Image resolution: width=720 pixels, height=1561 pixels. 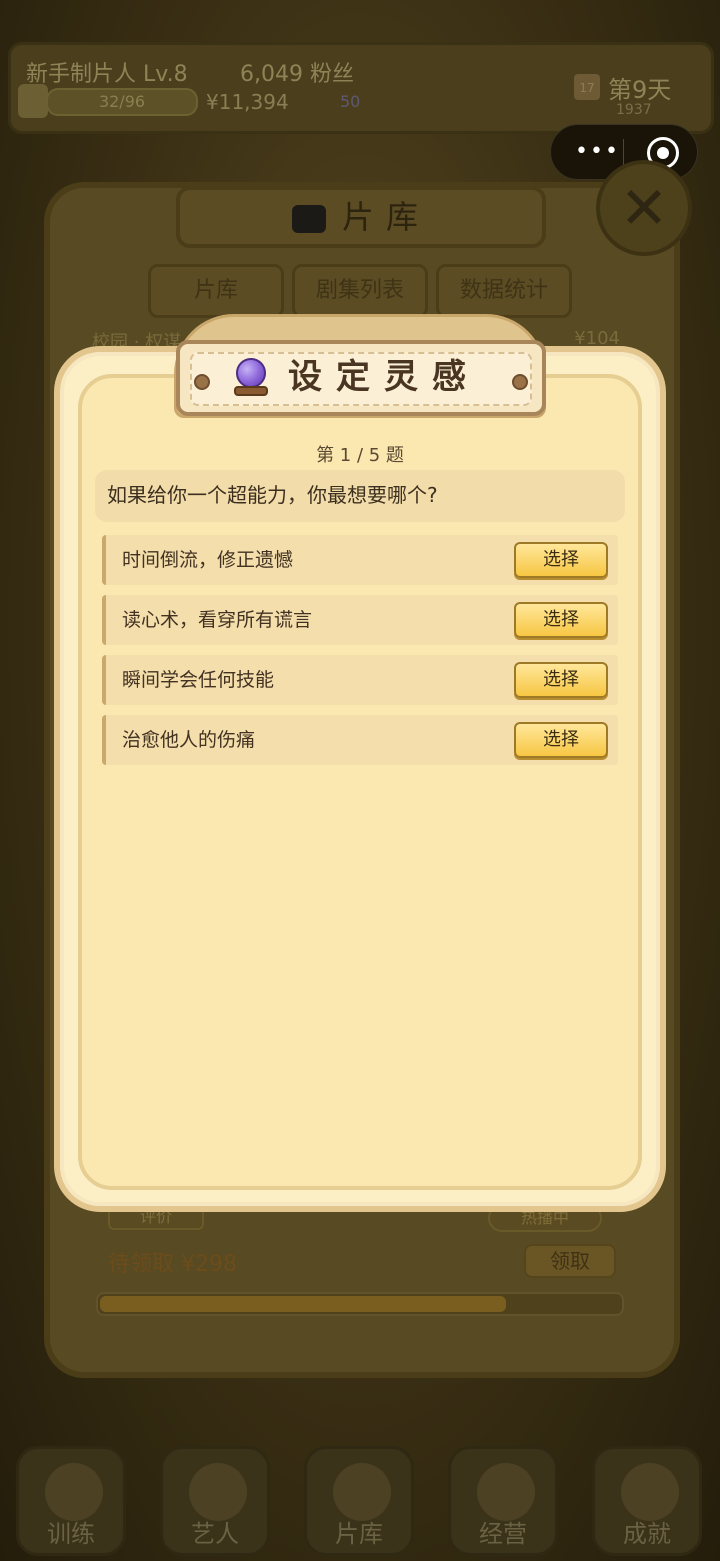 I want to click on question-text: 如果给你一个超能力，你最想要哪个?, so click(x=272, y=495).